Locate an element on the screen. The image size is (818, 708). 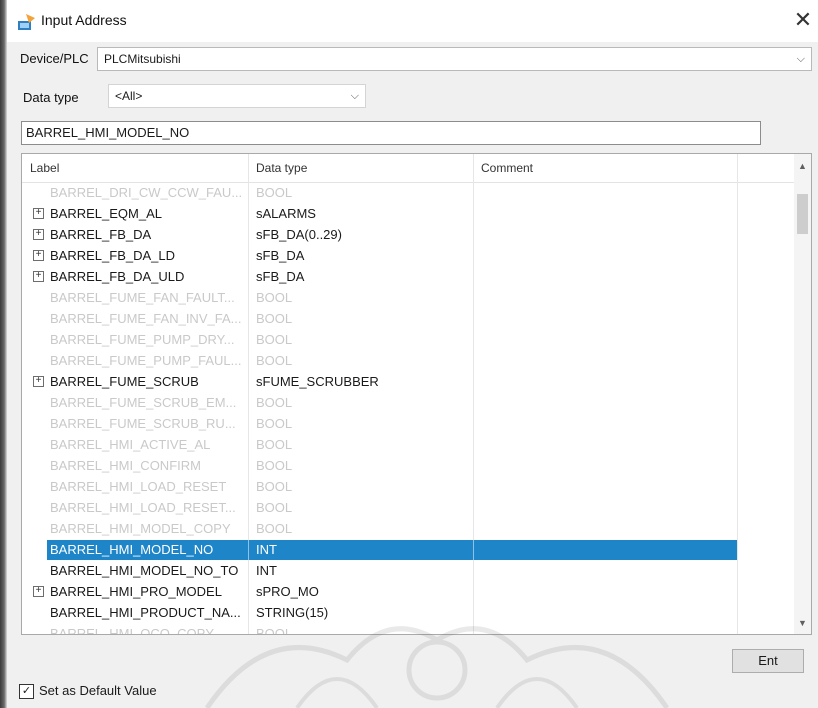
title-bar: Input Address ✕ is located at coordinates (412, 21).